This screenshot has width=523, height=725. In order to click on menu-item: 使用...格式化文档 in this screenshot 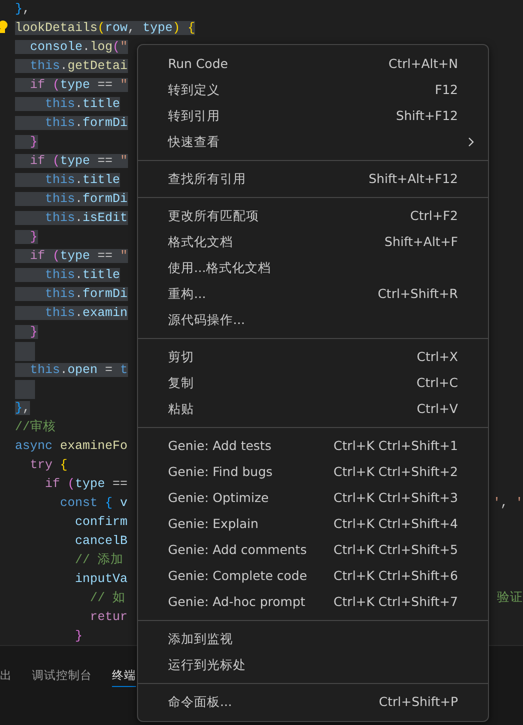, I will do `click(313, 268)`.